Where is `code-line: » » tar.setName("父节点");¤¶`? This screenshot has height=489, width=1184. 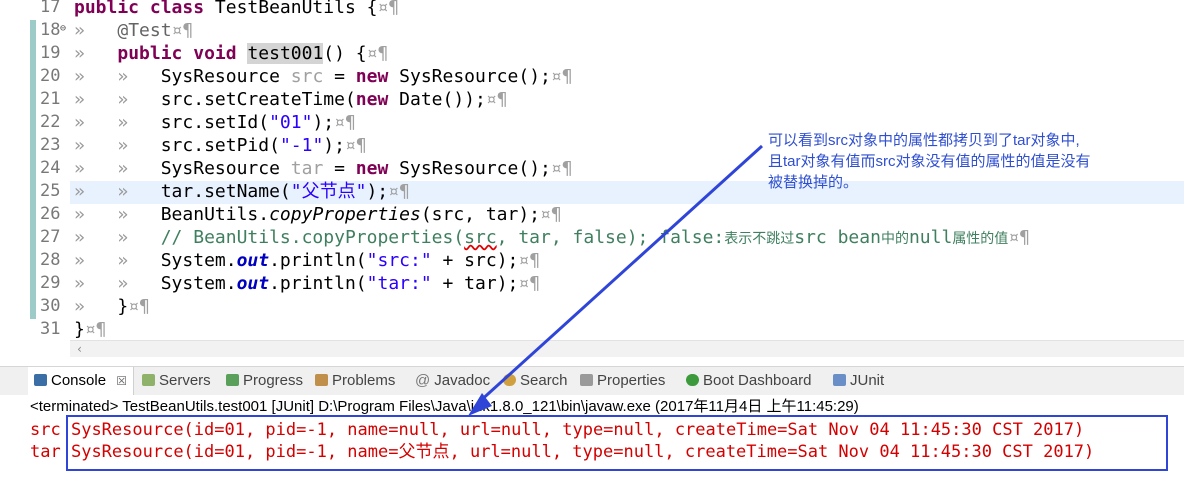 code-line: » » tar.setName("父节点");¤¶ is located at coordinates (242, 191).